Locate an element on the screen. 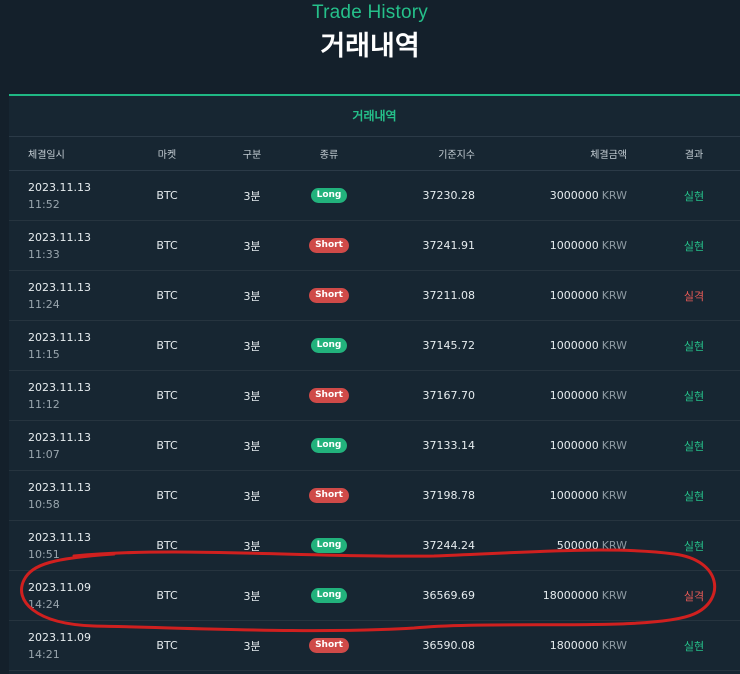  cell-index: 37244.24 is located at coordinates (449, 545).